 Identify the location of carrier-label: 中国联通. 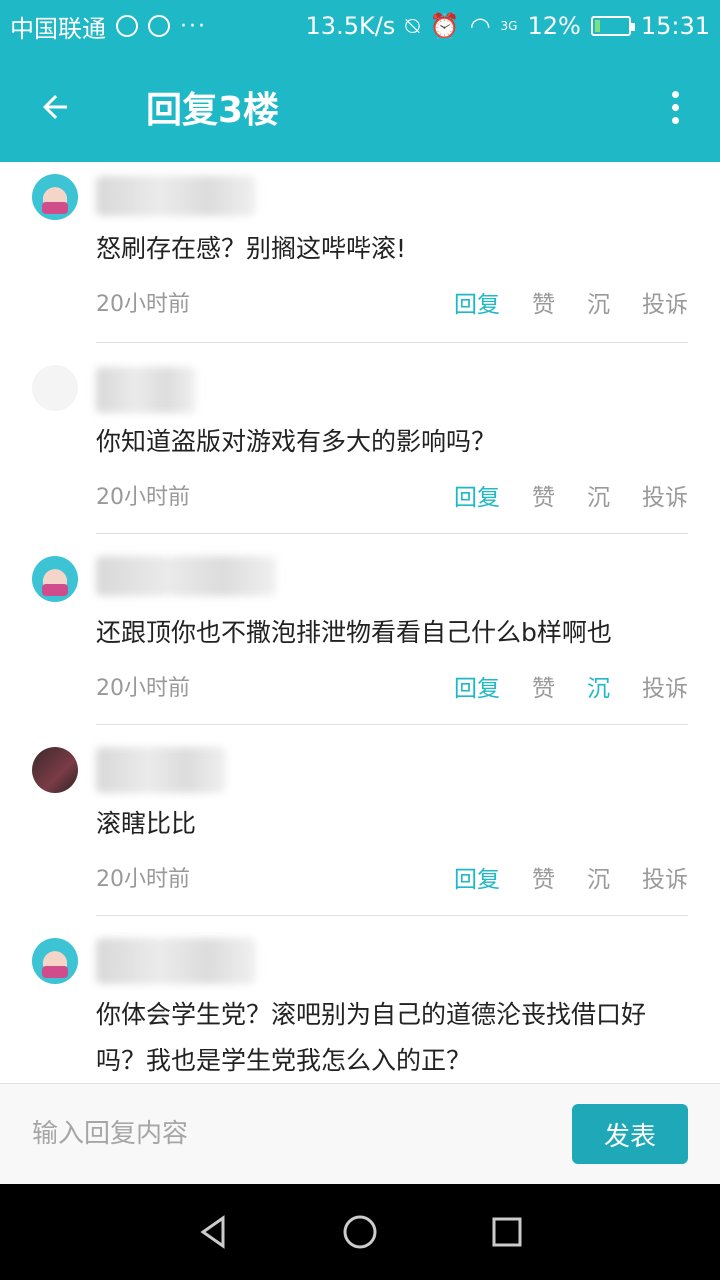
(58, 28).